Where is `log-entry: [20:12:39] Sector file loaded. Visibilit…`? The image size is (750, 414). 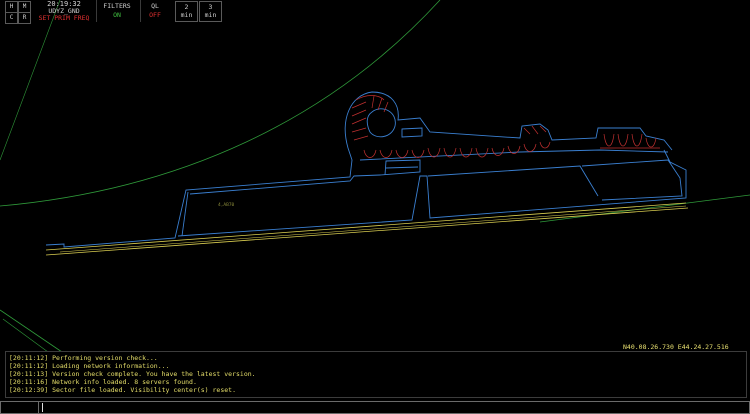
log-entry: [20:12:39] Sector file loaded. Visibilit… is located at coordinates (122, 390).